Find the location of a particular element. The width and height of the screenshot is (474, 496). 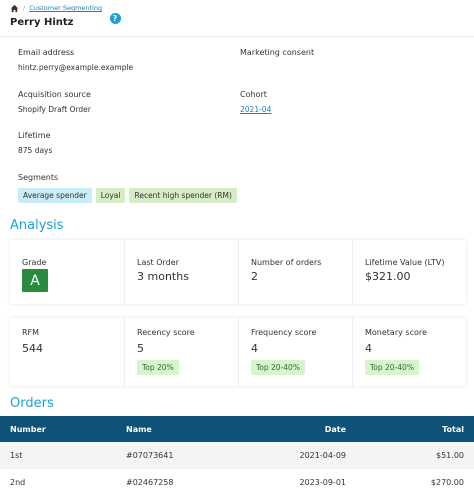

page-header: Perry Hintz ? is located at coordinates (65, 20).